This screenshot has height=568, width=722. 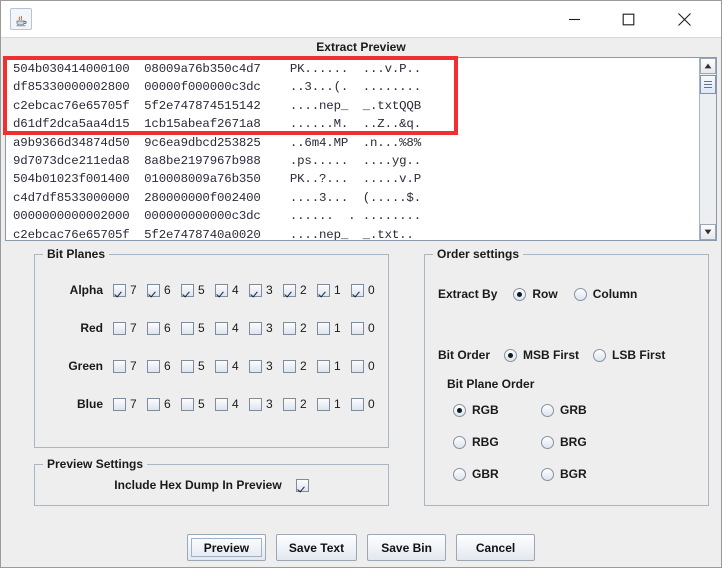 What do you see at coordinates (164, 290) in the screenshot?
I see `bit-plane-cell-alpha-6: 6` at bounding box center [164, 290].